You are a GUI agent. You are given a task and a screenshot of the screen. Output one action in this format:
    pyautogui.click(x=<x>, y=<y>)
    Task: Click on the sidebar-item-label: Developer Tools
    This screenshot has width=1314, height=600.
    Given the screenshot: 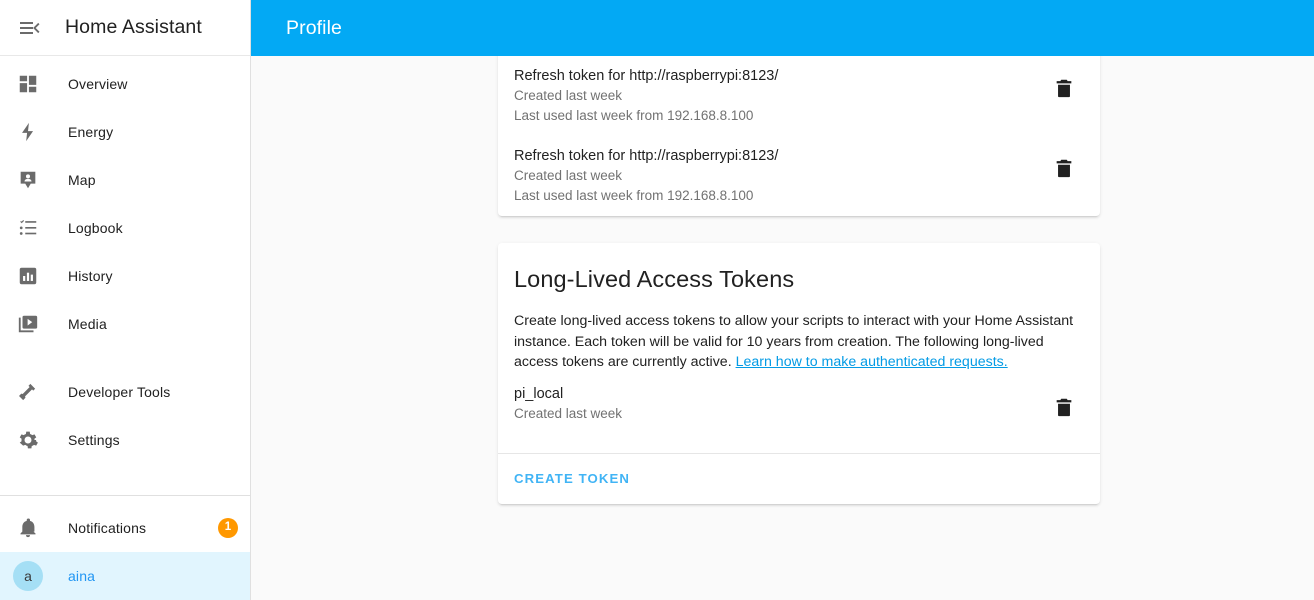 What is the action you would take?
    pyautogui.click(x=119, y=392)
    